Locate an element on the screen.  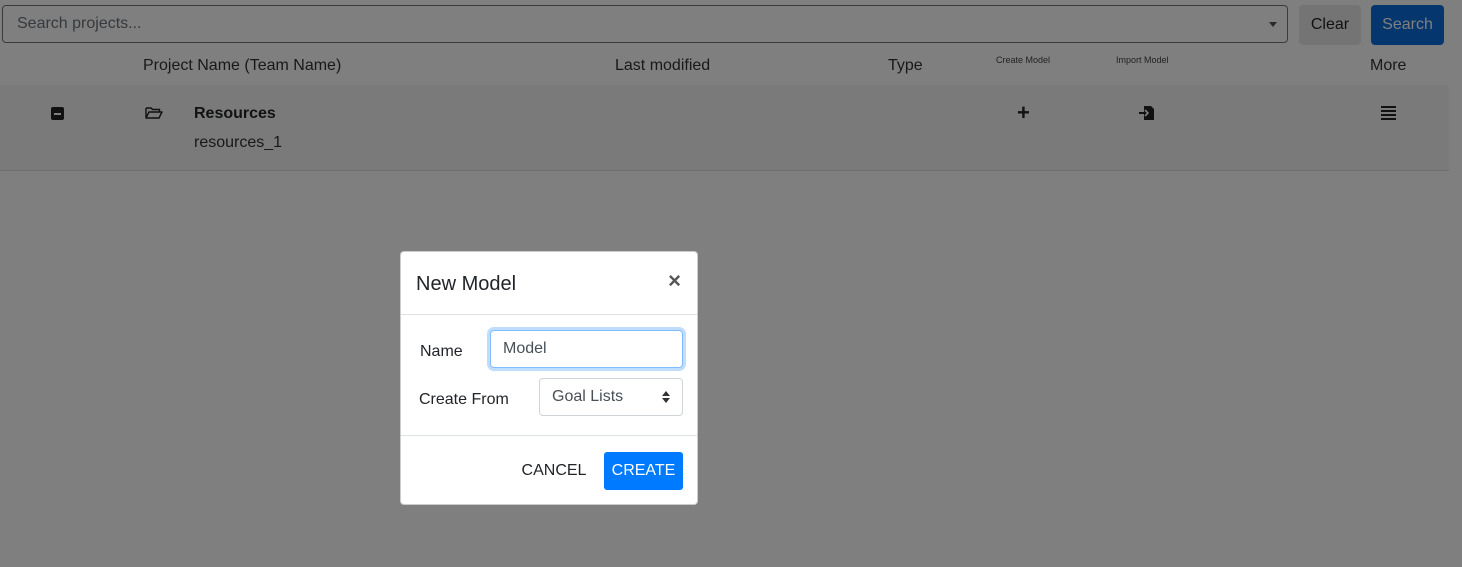
select-arrows-icon is located at coordinates (666, 397).